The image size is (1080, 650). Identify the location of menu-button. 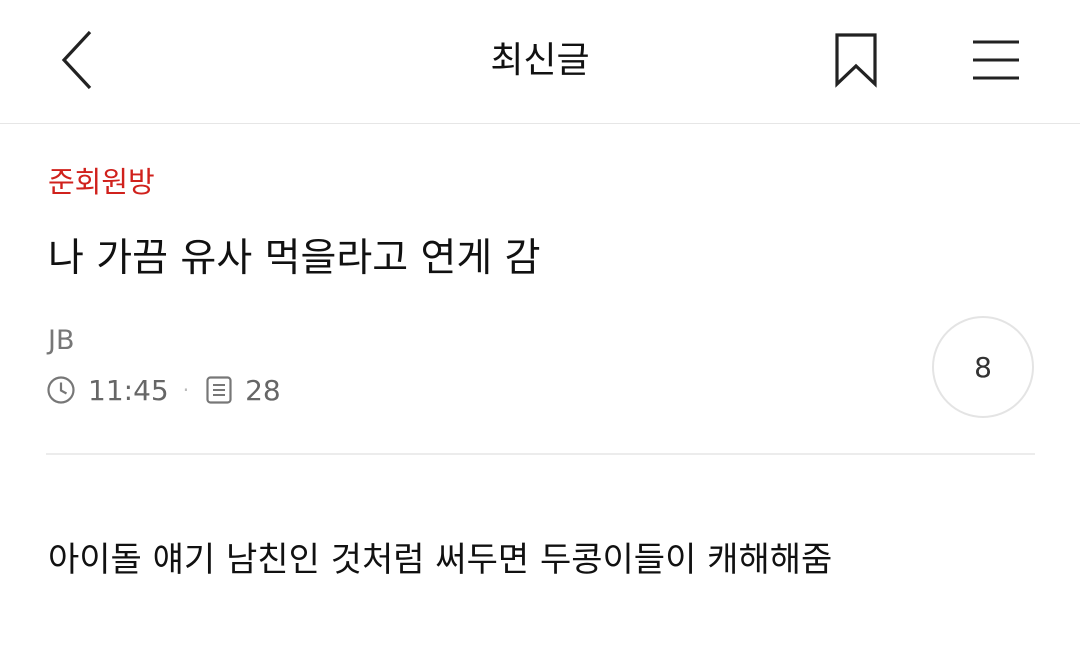
(996, 60).